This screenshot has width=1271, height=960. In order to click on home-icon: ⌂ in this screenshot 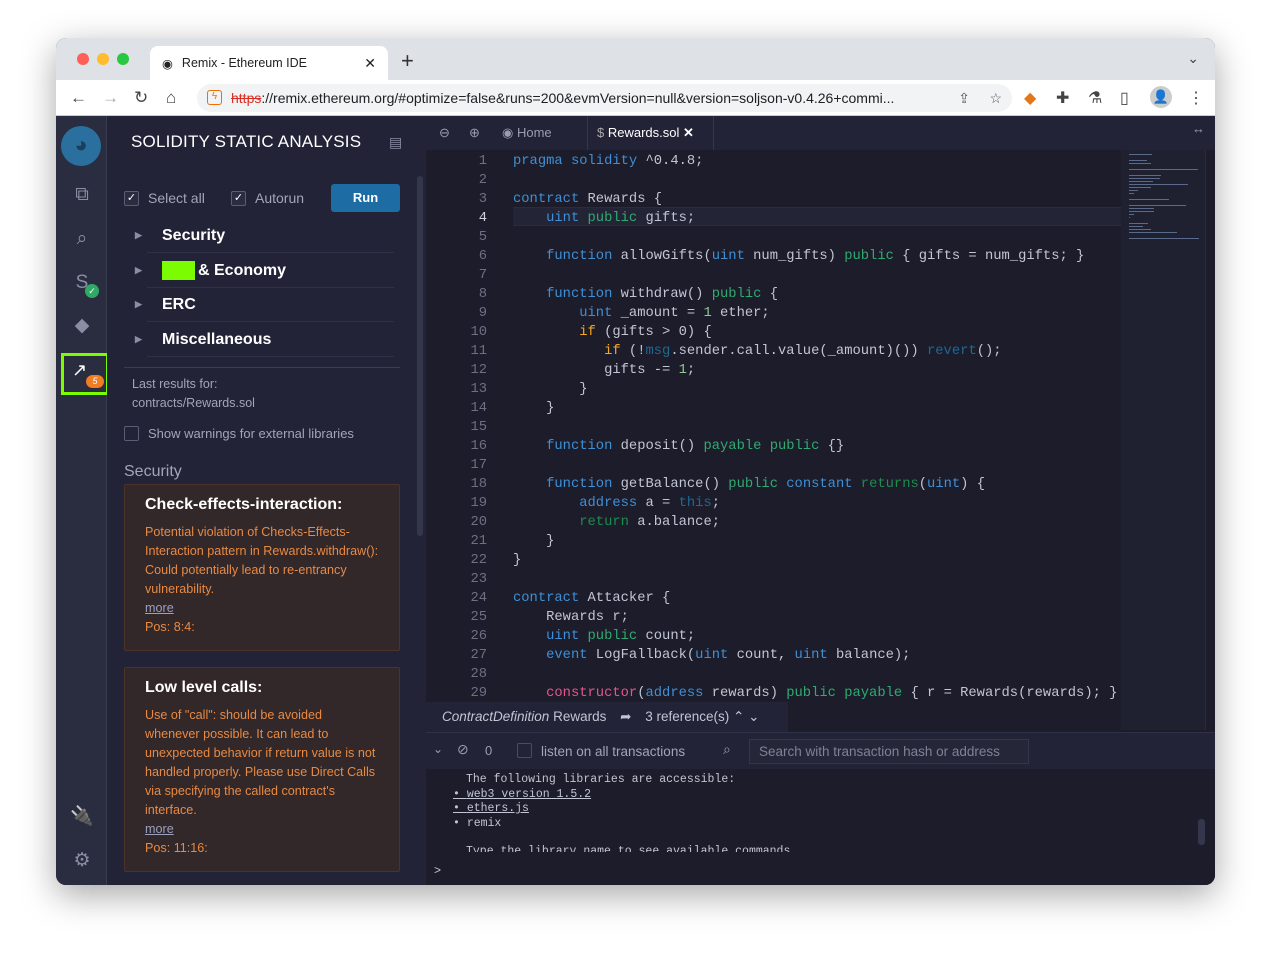, I will do `click(171, 98)`.